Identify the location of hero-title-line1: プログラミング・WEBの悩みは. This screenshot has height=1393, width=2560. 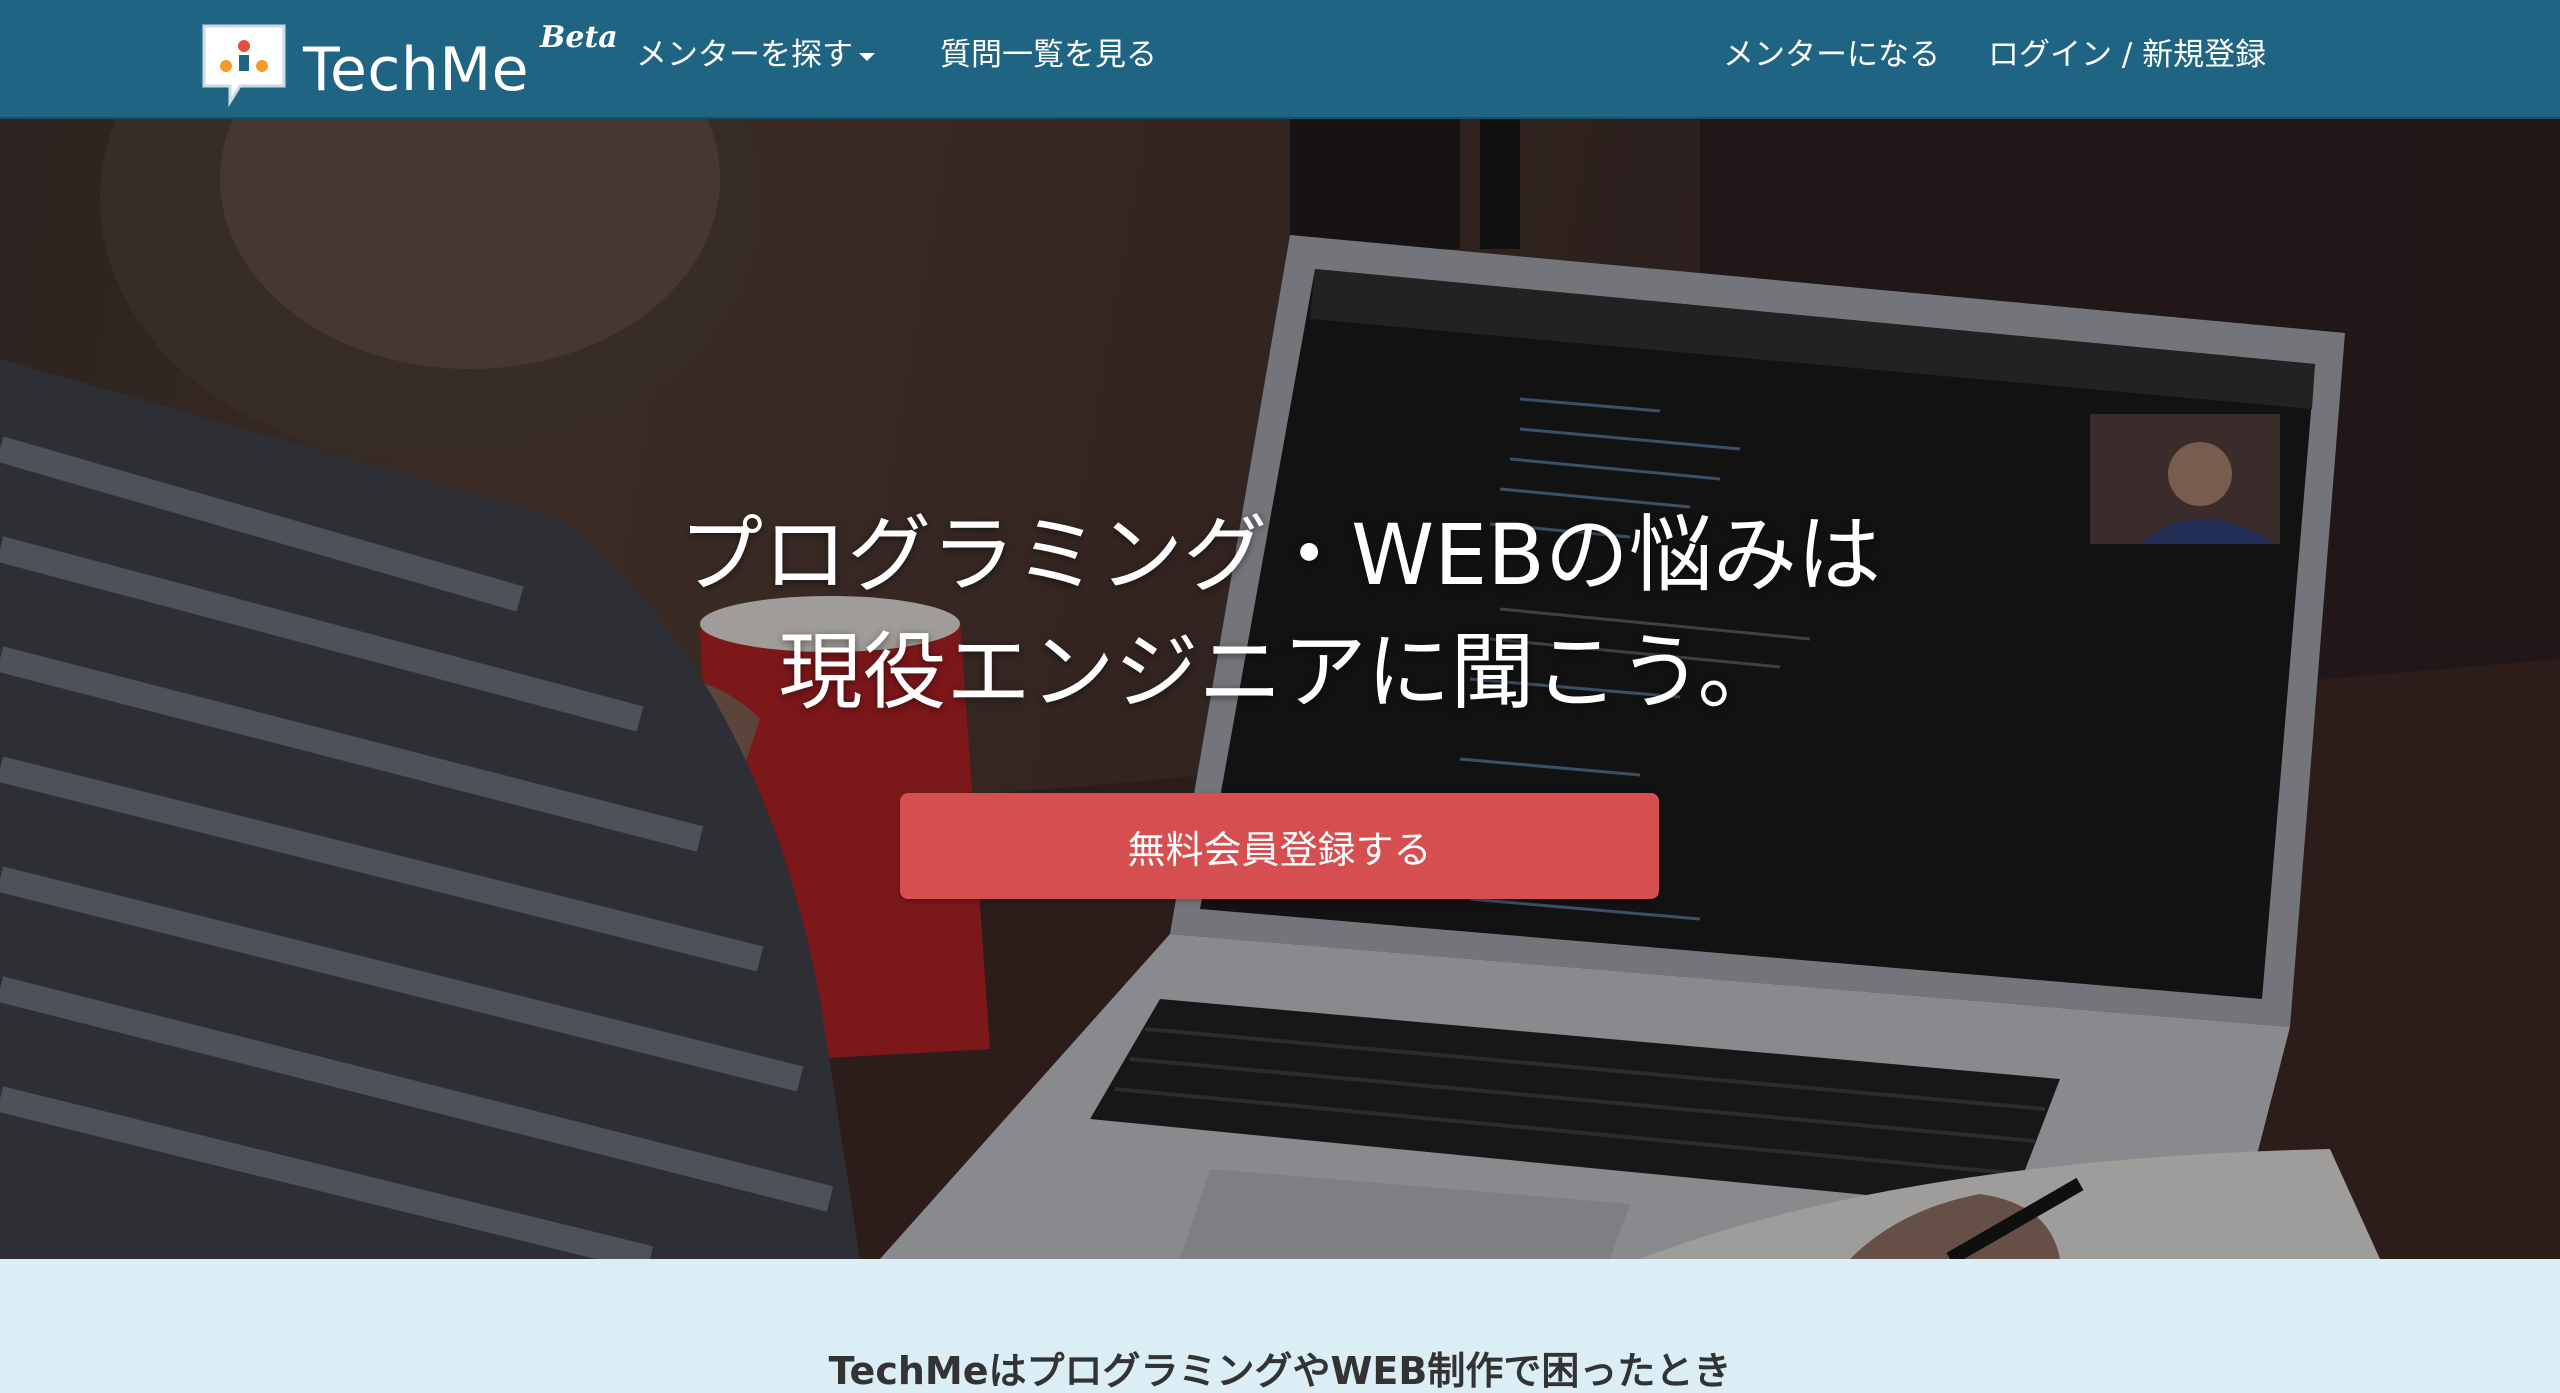
(1280, 555).